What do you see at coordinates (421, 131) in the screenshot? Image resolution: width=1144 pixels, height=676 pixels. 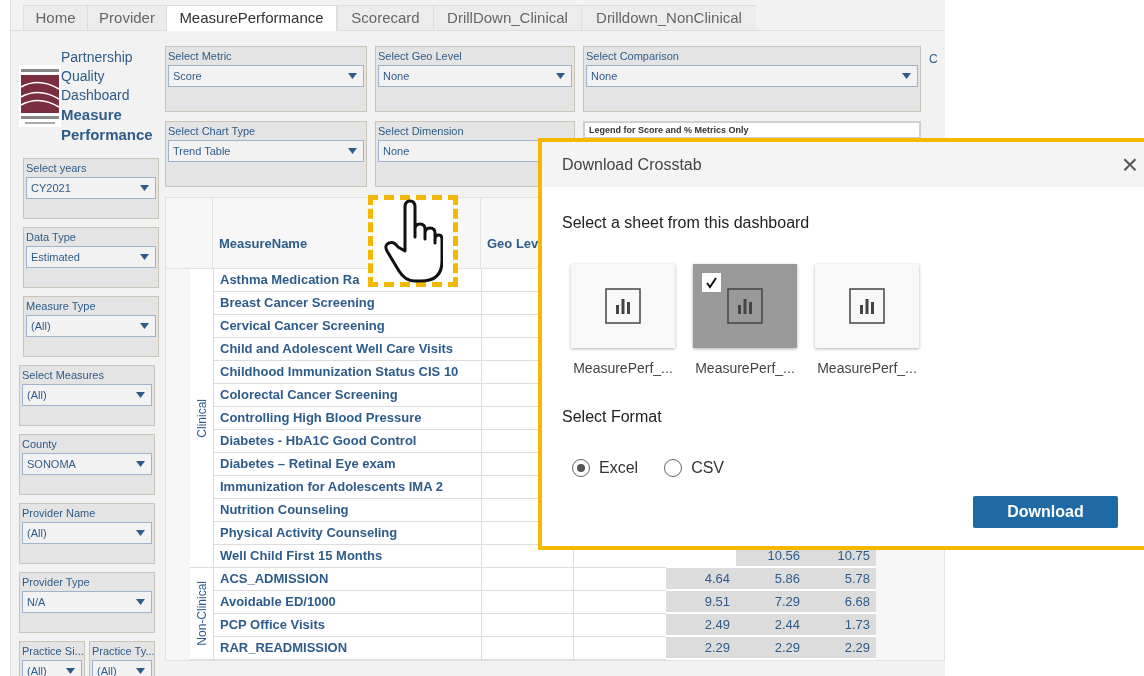 I see `filter-label: Select Dimension` at bounding box center [421, 131].